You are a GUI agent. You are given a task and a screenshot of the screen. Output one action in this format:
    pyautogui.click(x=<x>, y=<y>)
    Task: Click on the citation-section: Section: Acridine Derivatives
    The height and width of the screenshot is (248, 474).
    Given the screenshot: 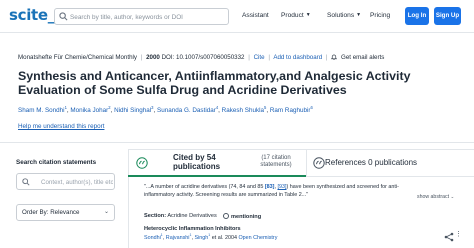 What is the action you would take?
    pyautogui.click(x=180, y=216)
    